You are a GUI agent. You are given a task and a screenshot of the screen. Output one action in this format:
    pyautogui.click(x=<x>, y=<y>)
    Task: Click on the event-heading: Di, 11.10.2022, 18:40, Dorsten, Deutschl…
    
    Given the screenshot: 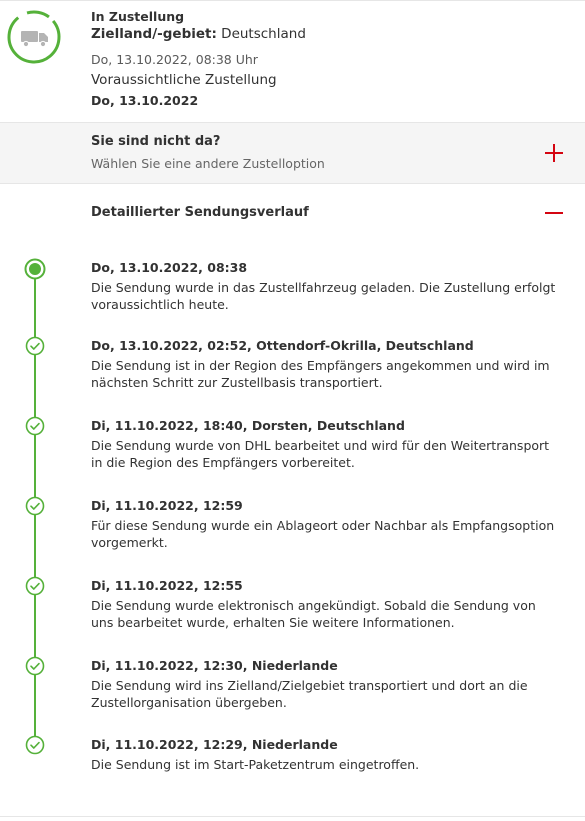 What is the action you would take?
    pyautogui.click(x=248, y=425)
    